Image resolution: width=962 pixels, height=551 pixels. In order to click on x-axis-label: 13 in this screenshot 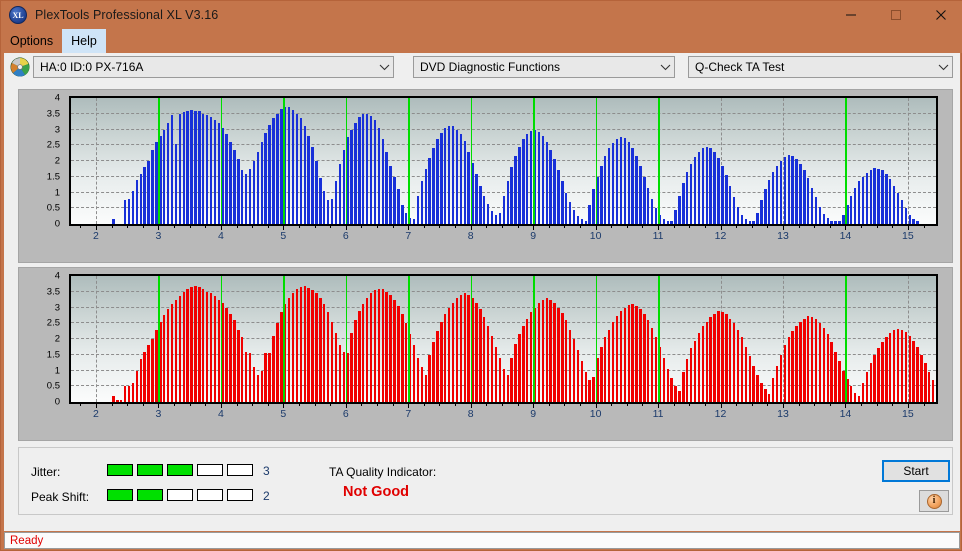, I will do `click(783, 414)`.